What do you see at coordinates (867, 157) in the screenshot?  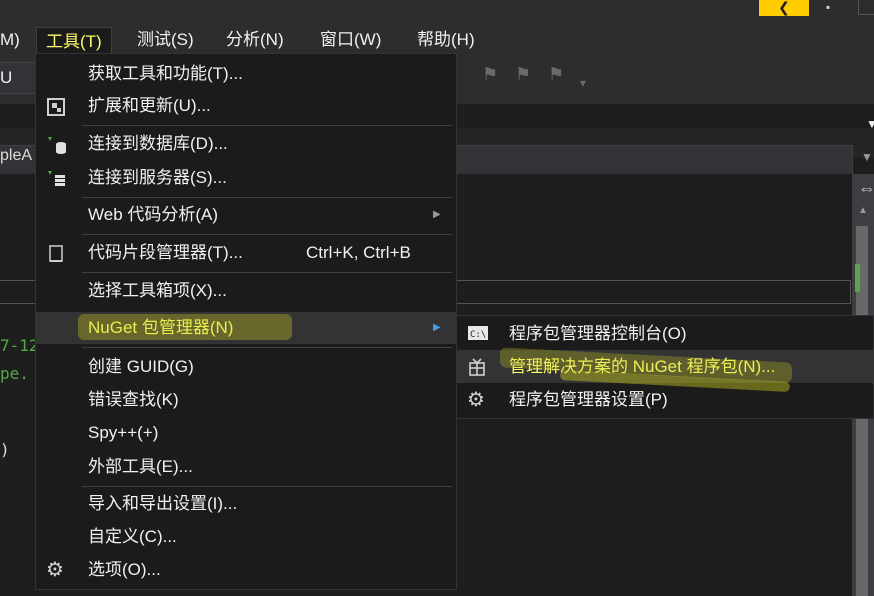 I see `chevron-down-icon: ▼` at bounding box center [867, 157].